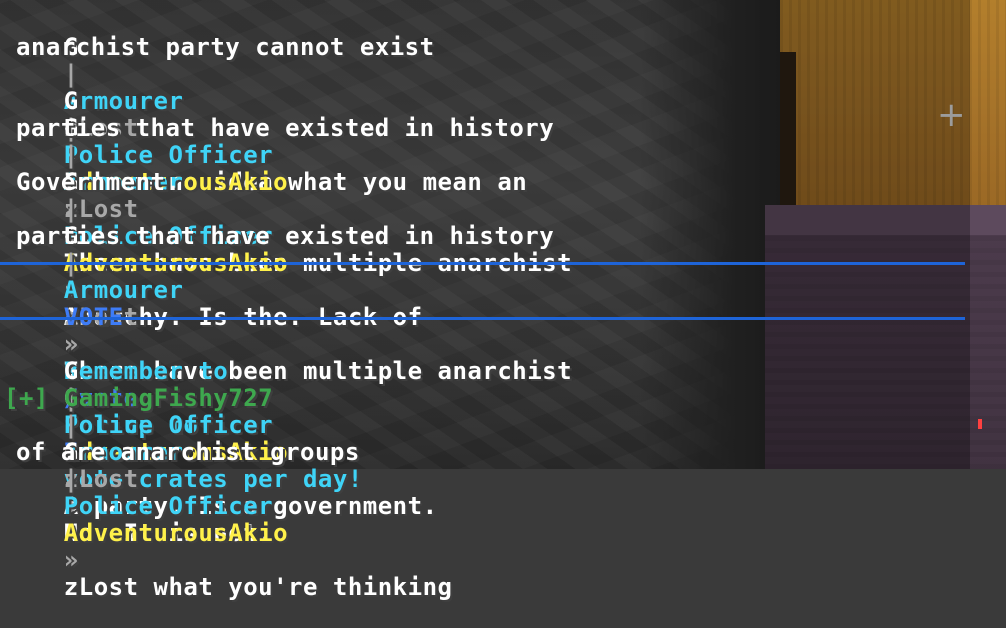 The image size is (1006, 628). I want to click on vote-divider-bottom, so click(482, 318).